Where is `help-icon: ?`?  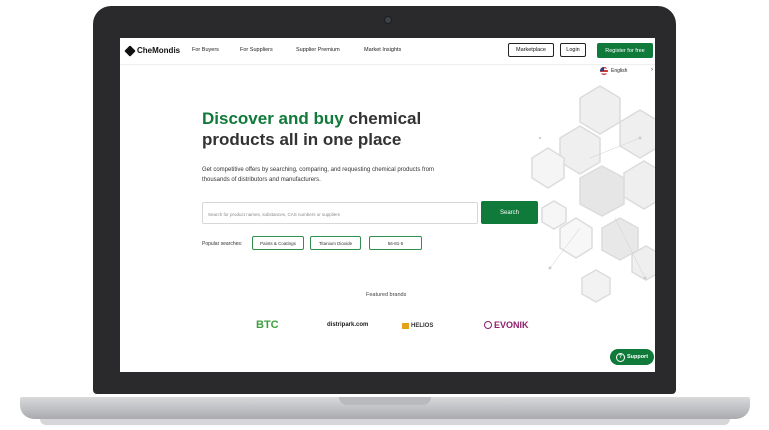
help-icon: ? is located at coordinates (620, 357).